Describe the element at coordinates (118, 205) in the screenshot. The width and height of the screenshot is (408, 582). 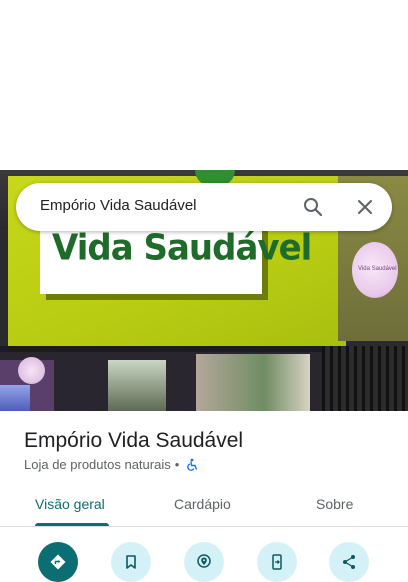
I see `search-input: Empório Vida Saudável` at that location.